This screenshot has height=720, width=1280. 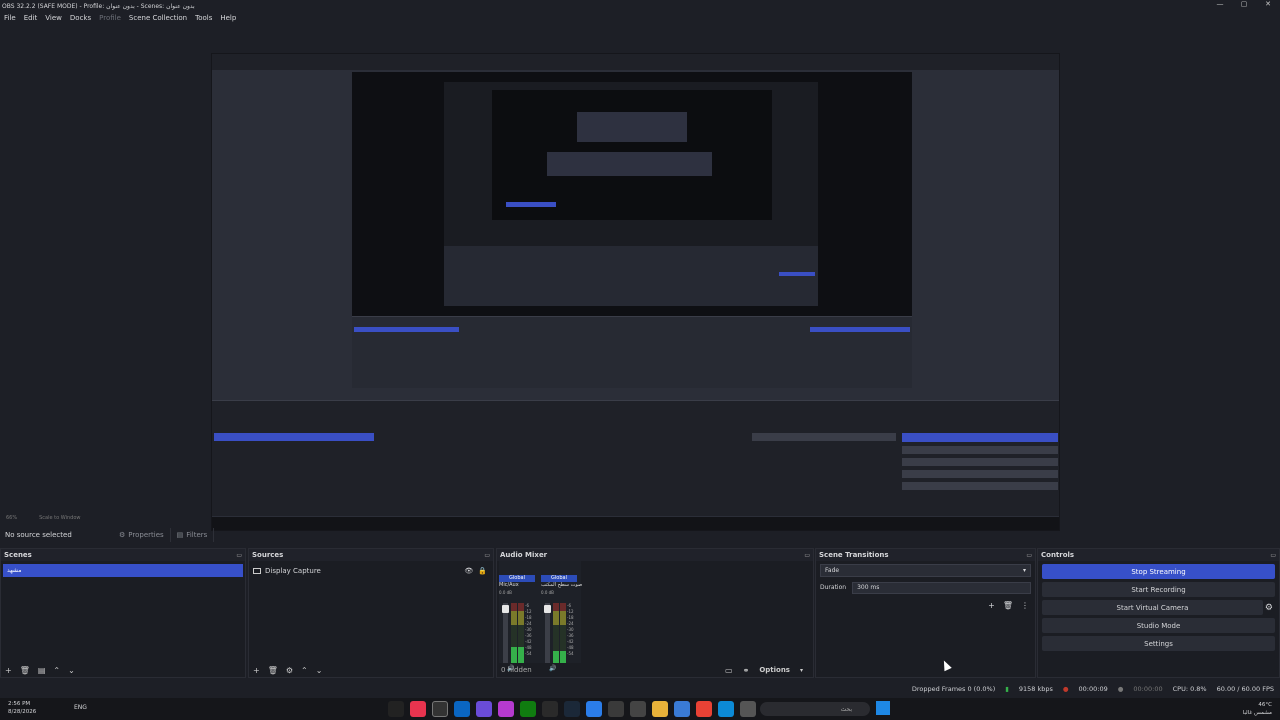 I want to click on weather-widget: 46°C مشمس غالبا, so click(x=1257, y=709).